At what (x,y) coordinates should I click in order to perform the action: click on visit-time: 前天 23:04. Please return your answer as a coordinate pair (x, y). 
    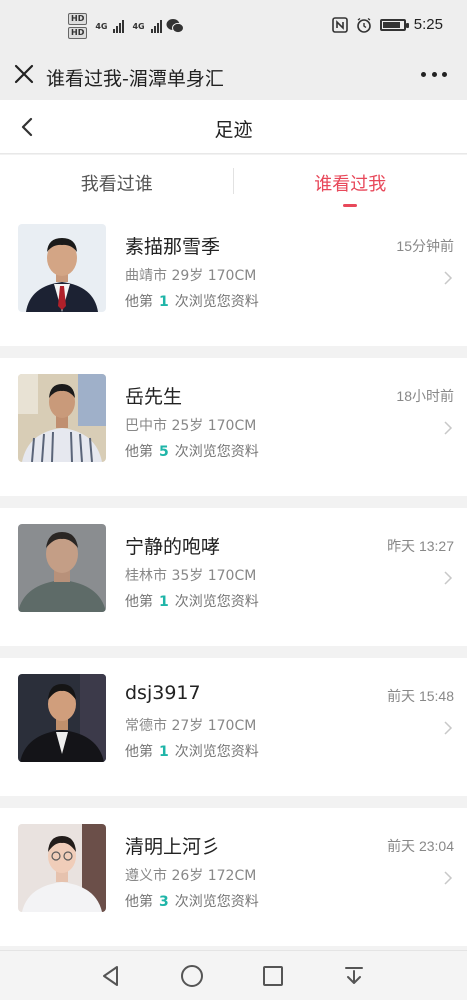
    Looking at the image, I should click on (420, 846).